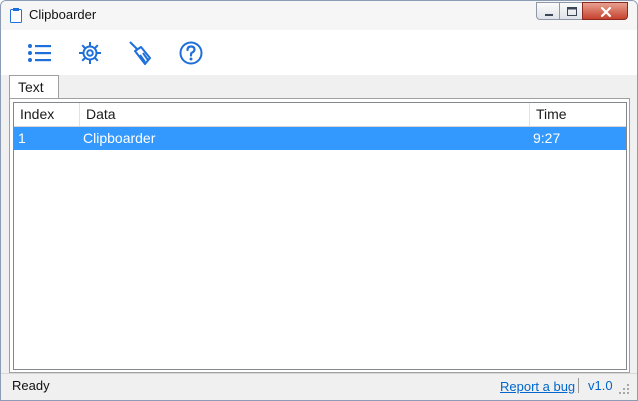 The image size is (638, 401). I want to click on column-header-index: Index, so click(47, 114).